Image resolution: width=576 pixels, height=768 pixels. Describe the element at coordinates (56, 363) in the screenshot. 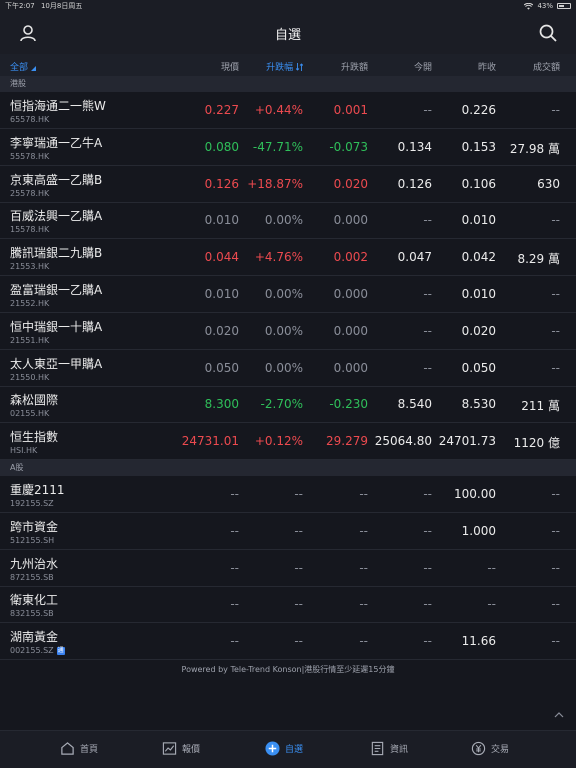

I see `stock-name: 太人東亞一甲購A` at that location.